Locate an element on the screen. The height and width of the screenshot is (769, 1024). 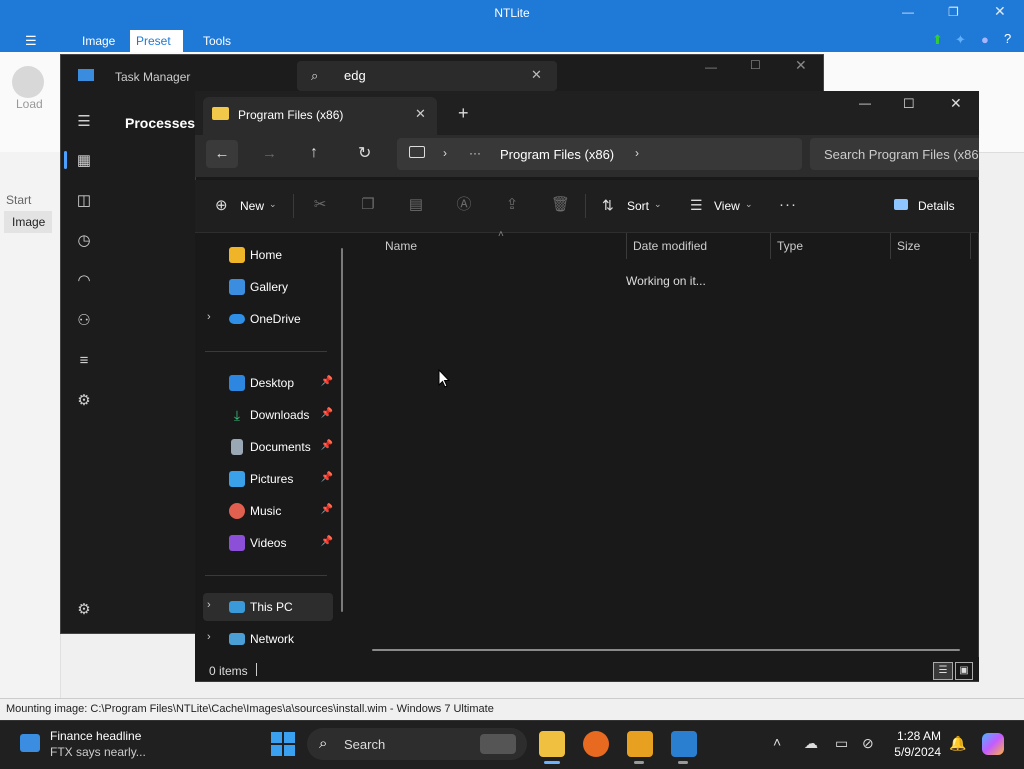
load-icon is located at coordinates (28, 82).